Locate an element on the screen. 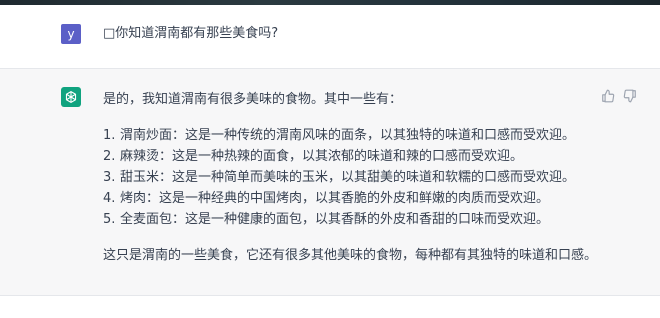  list-item-number: 5. is located at coordinates (109, 219).